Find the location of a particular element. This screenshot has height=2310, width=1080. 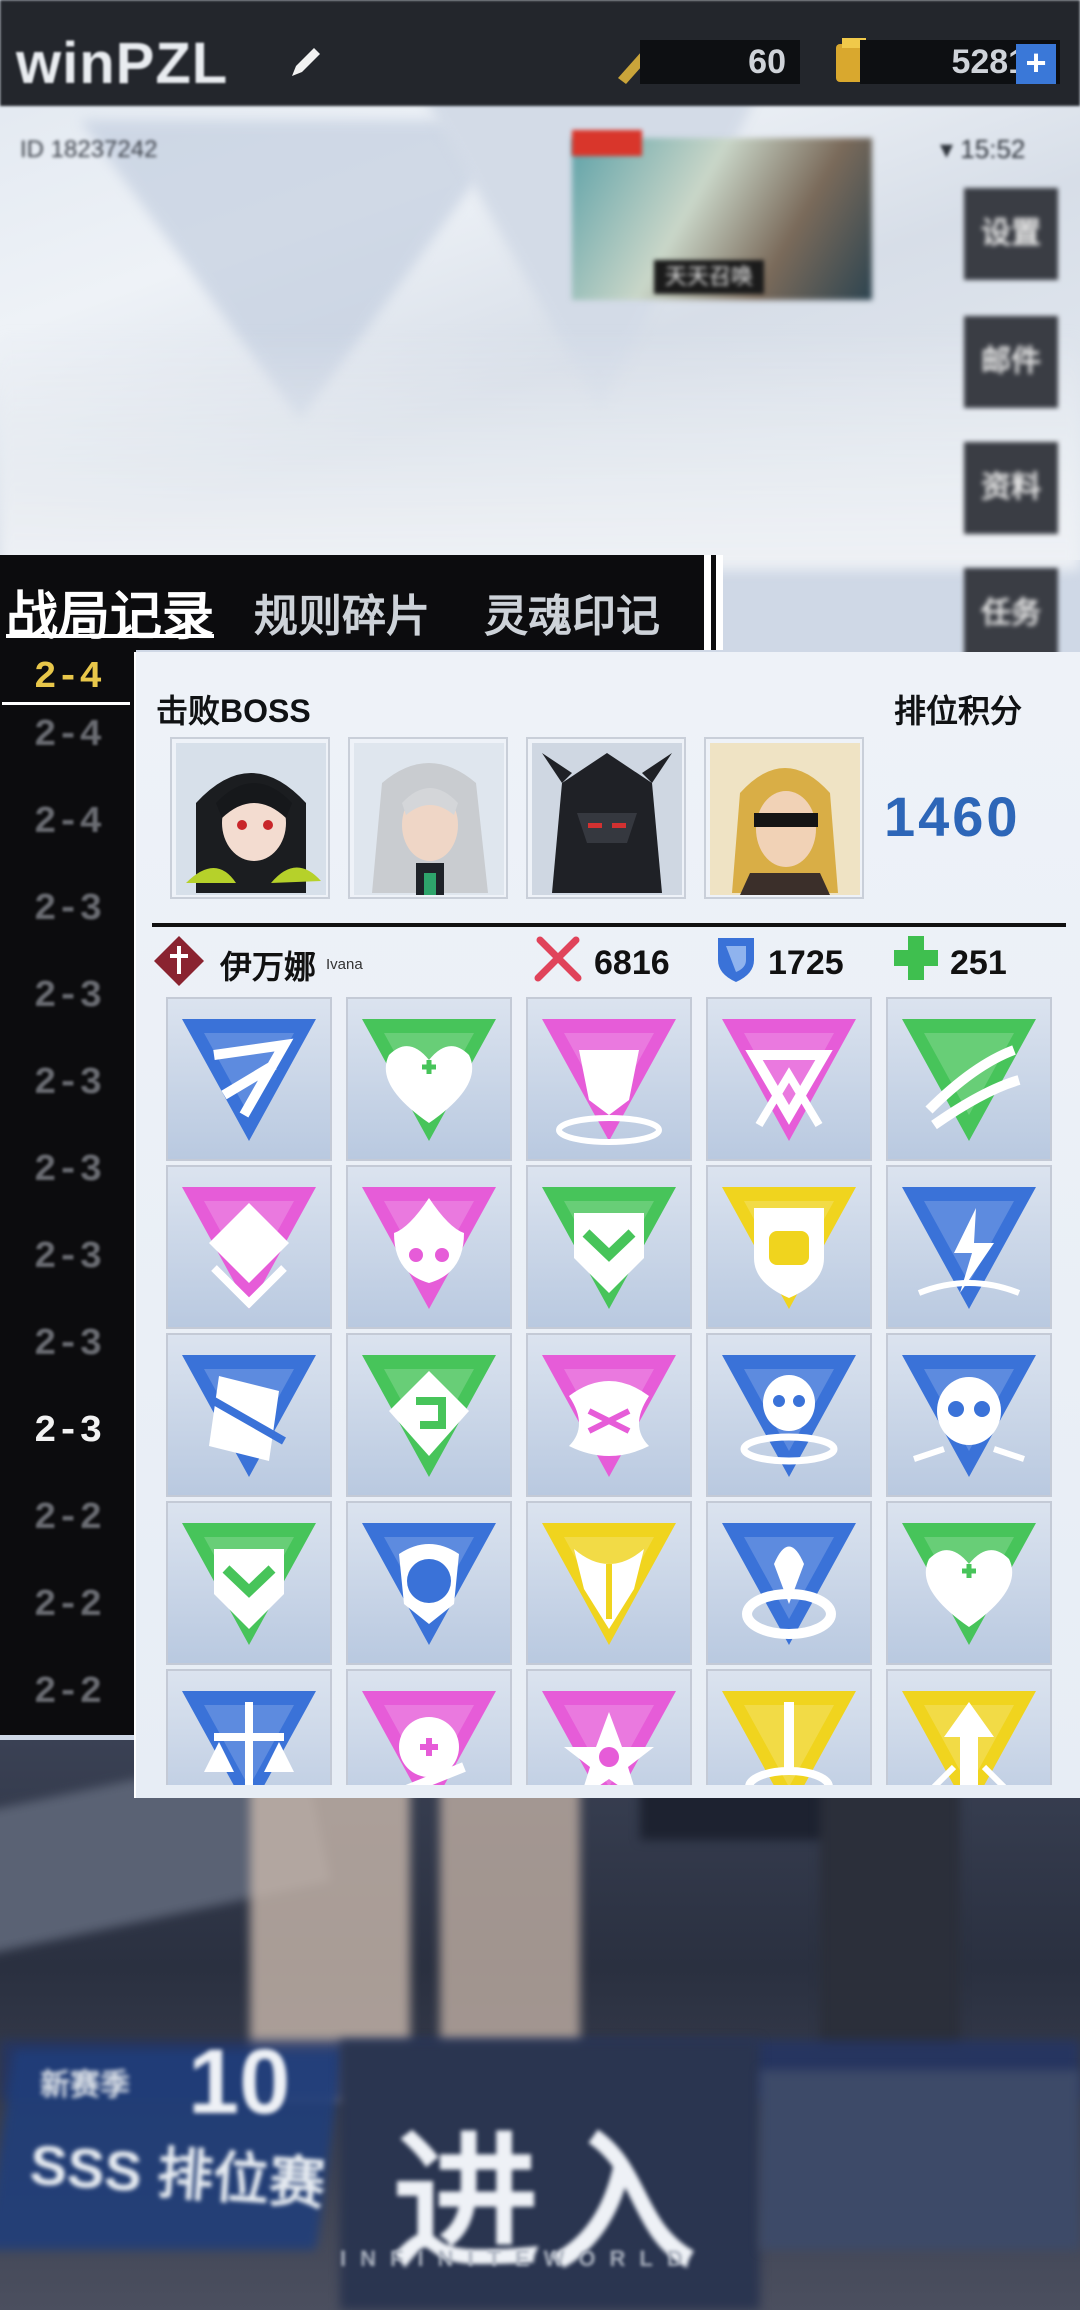

section-divider is located at coordinates (609, 925).